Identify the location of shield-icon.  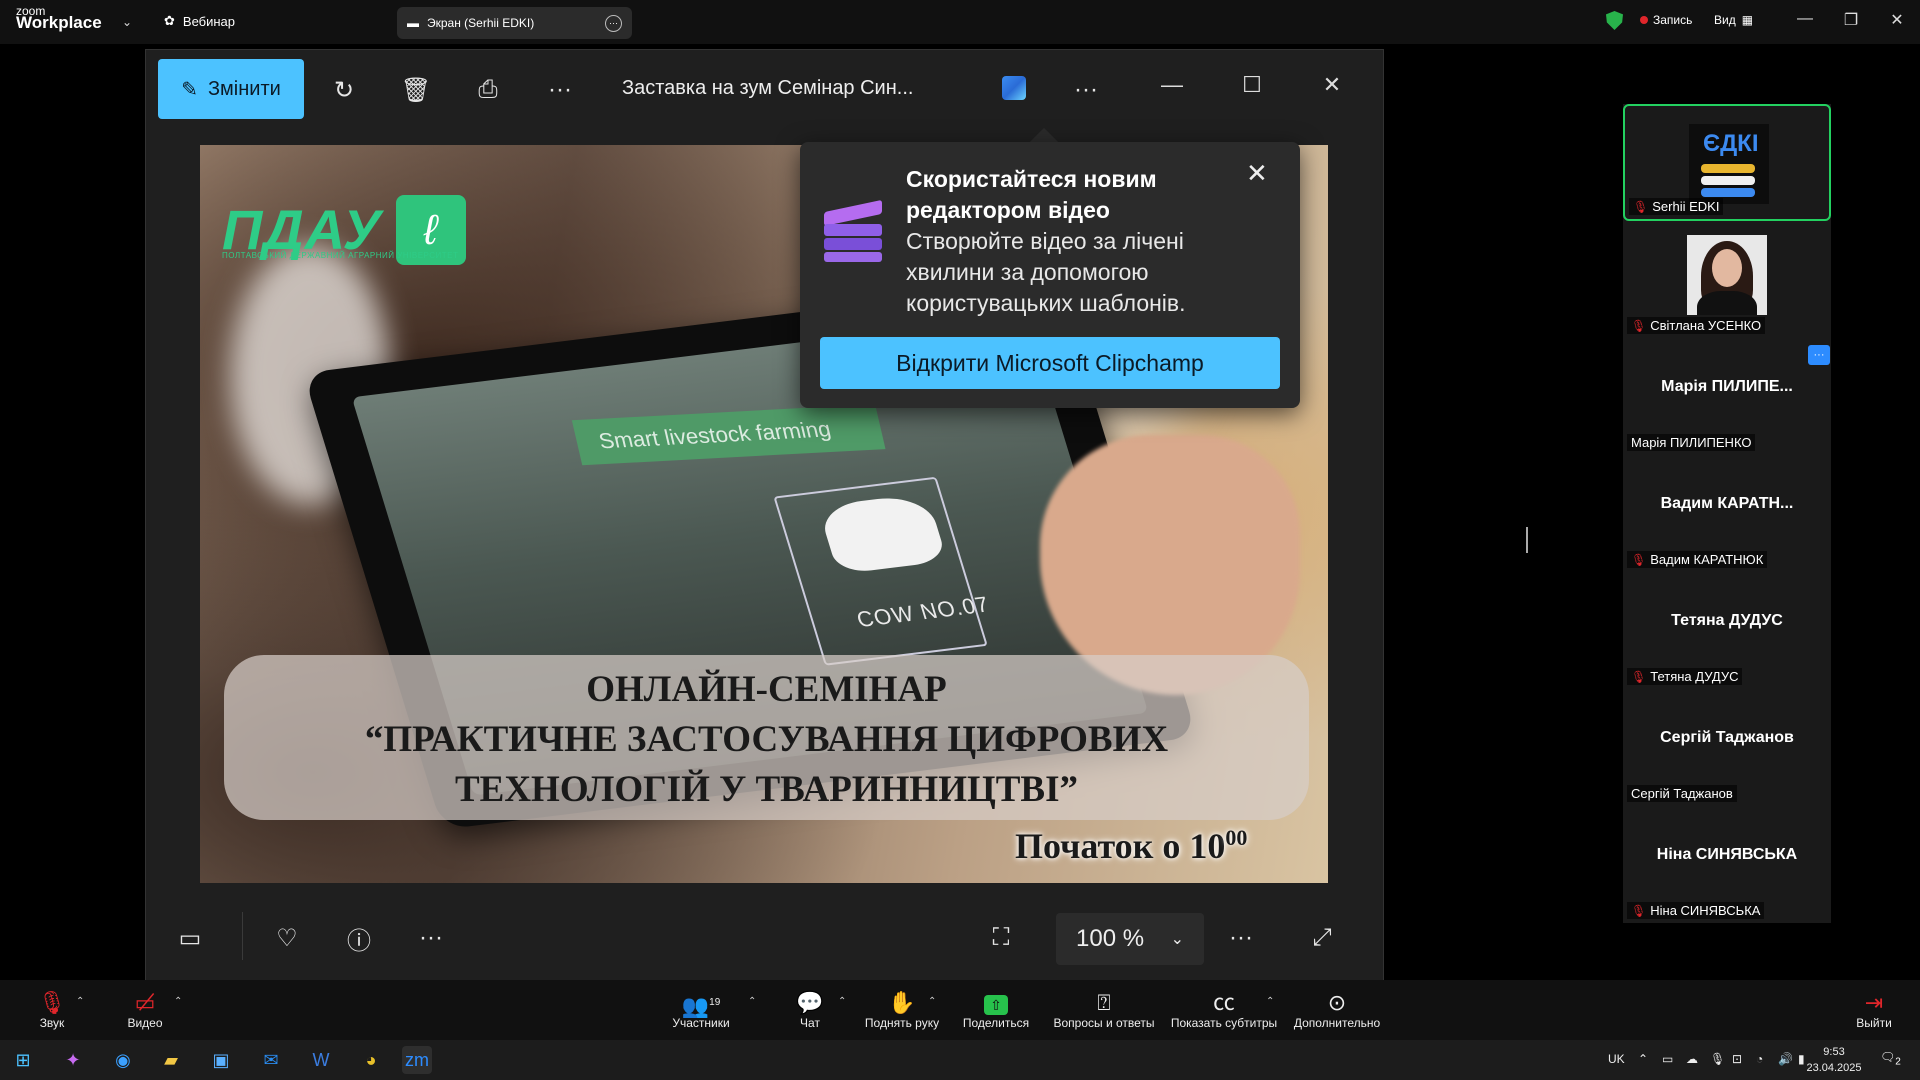
(1614, 20).